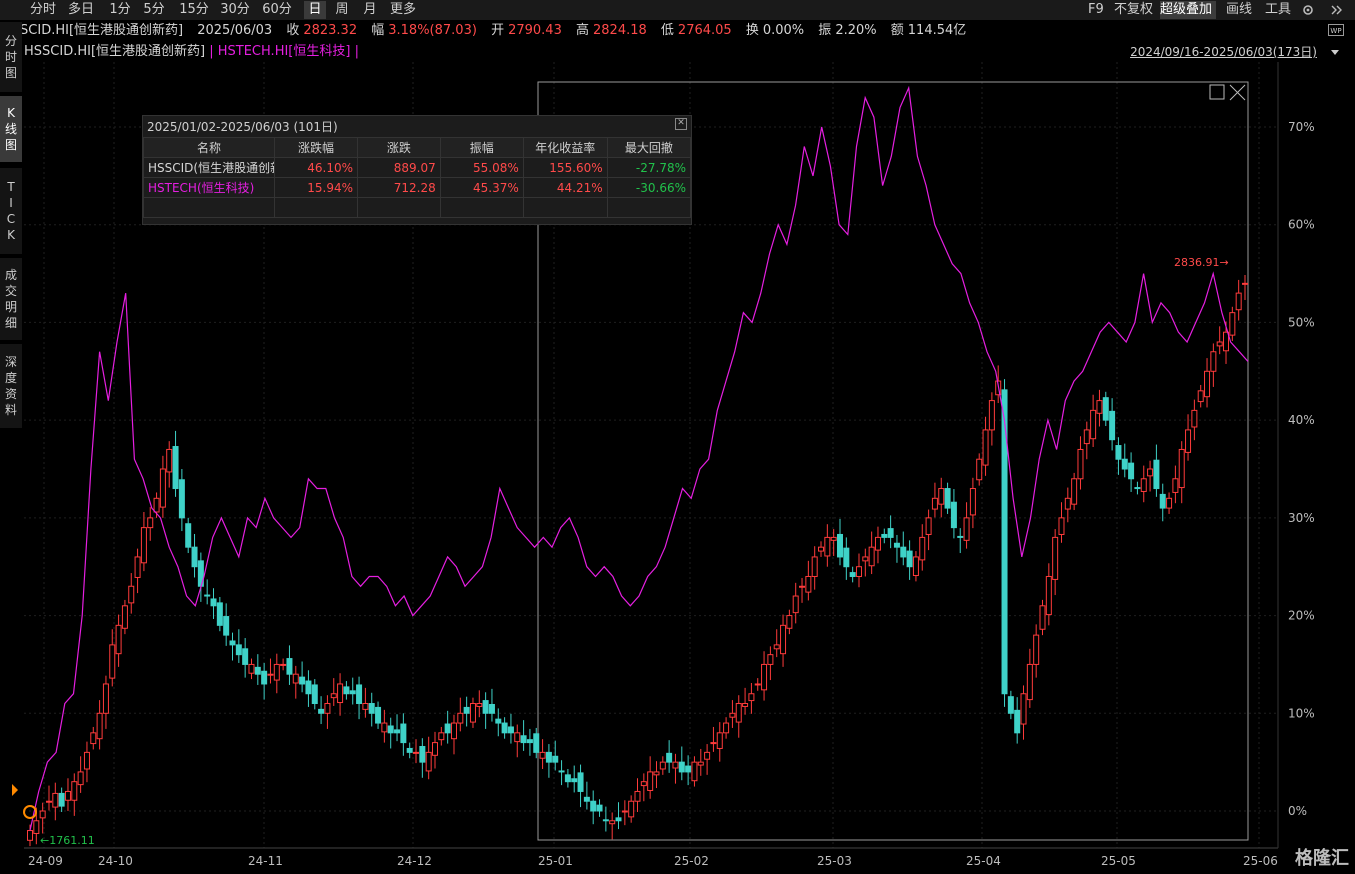 This screenshot has height=874, width=1355. I want to click on x-tick-label: 25-05, so click(1118, 861).